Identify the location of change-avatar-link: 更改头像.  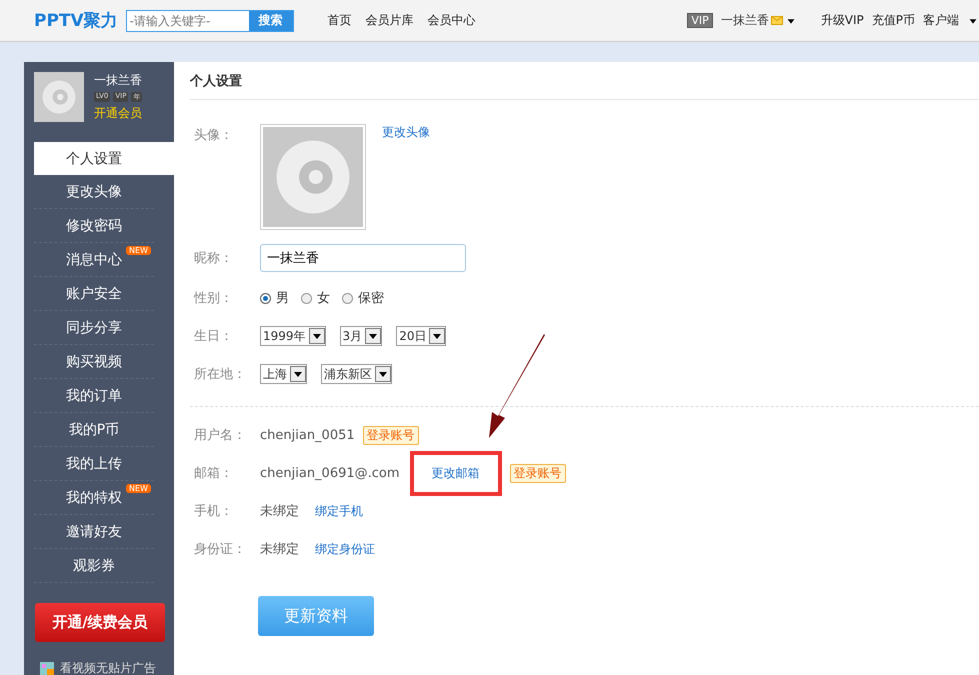
(406, 132).